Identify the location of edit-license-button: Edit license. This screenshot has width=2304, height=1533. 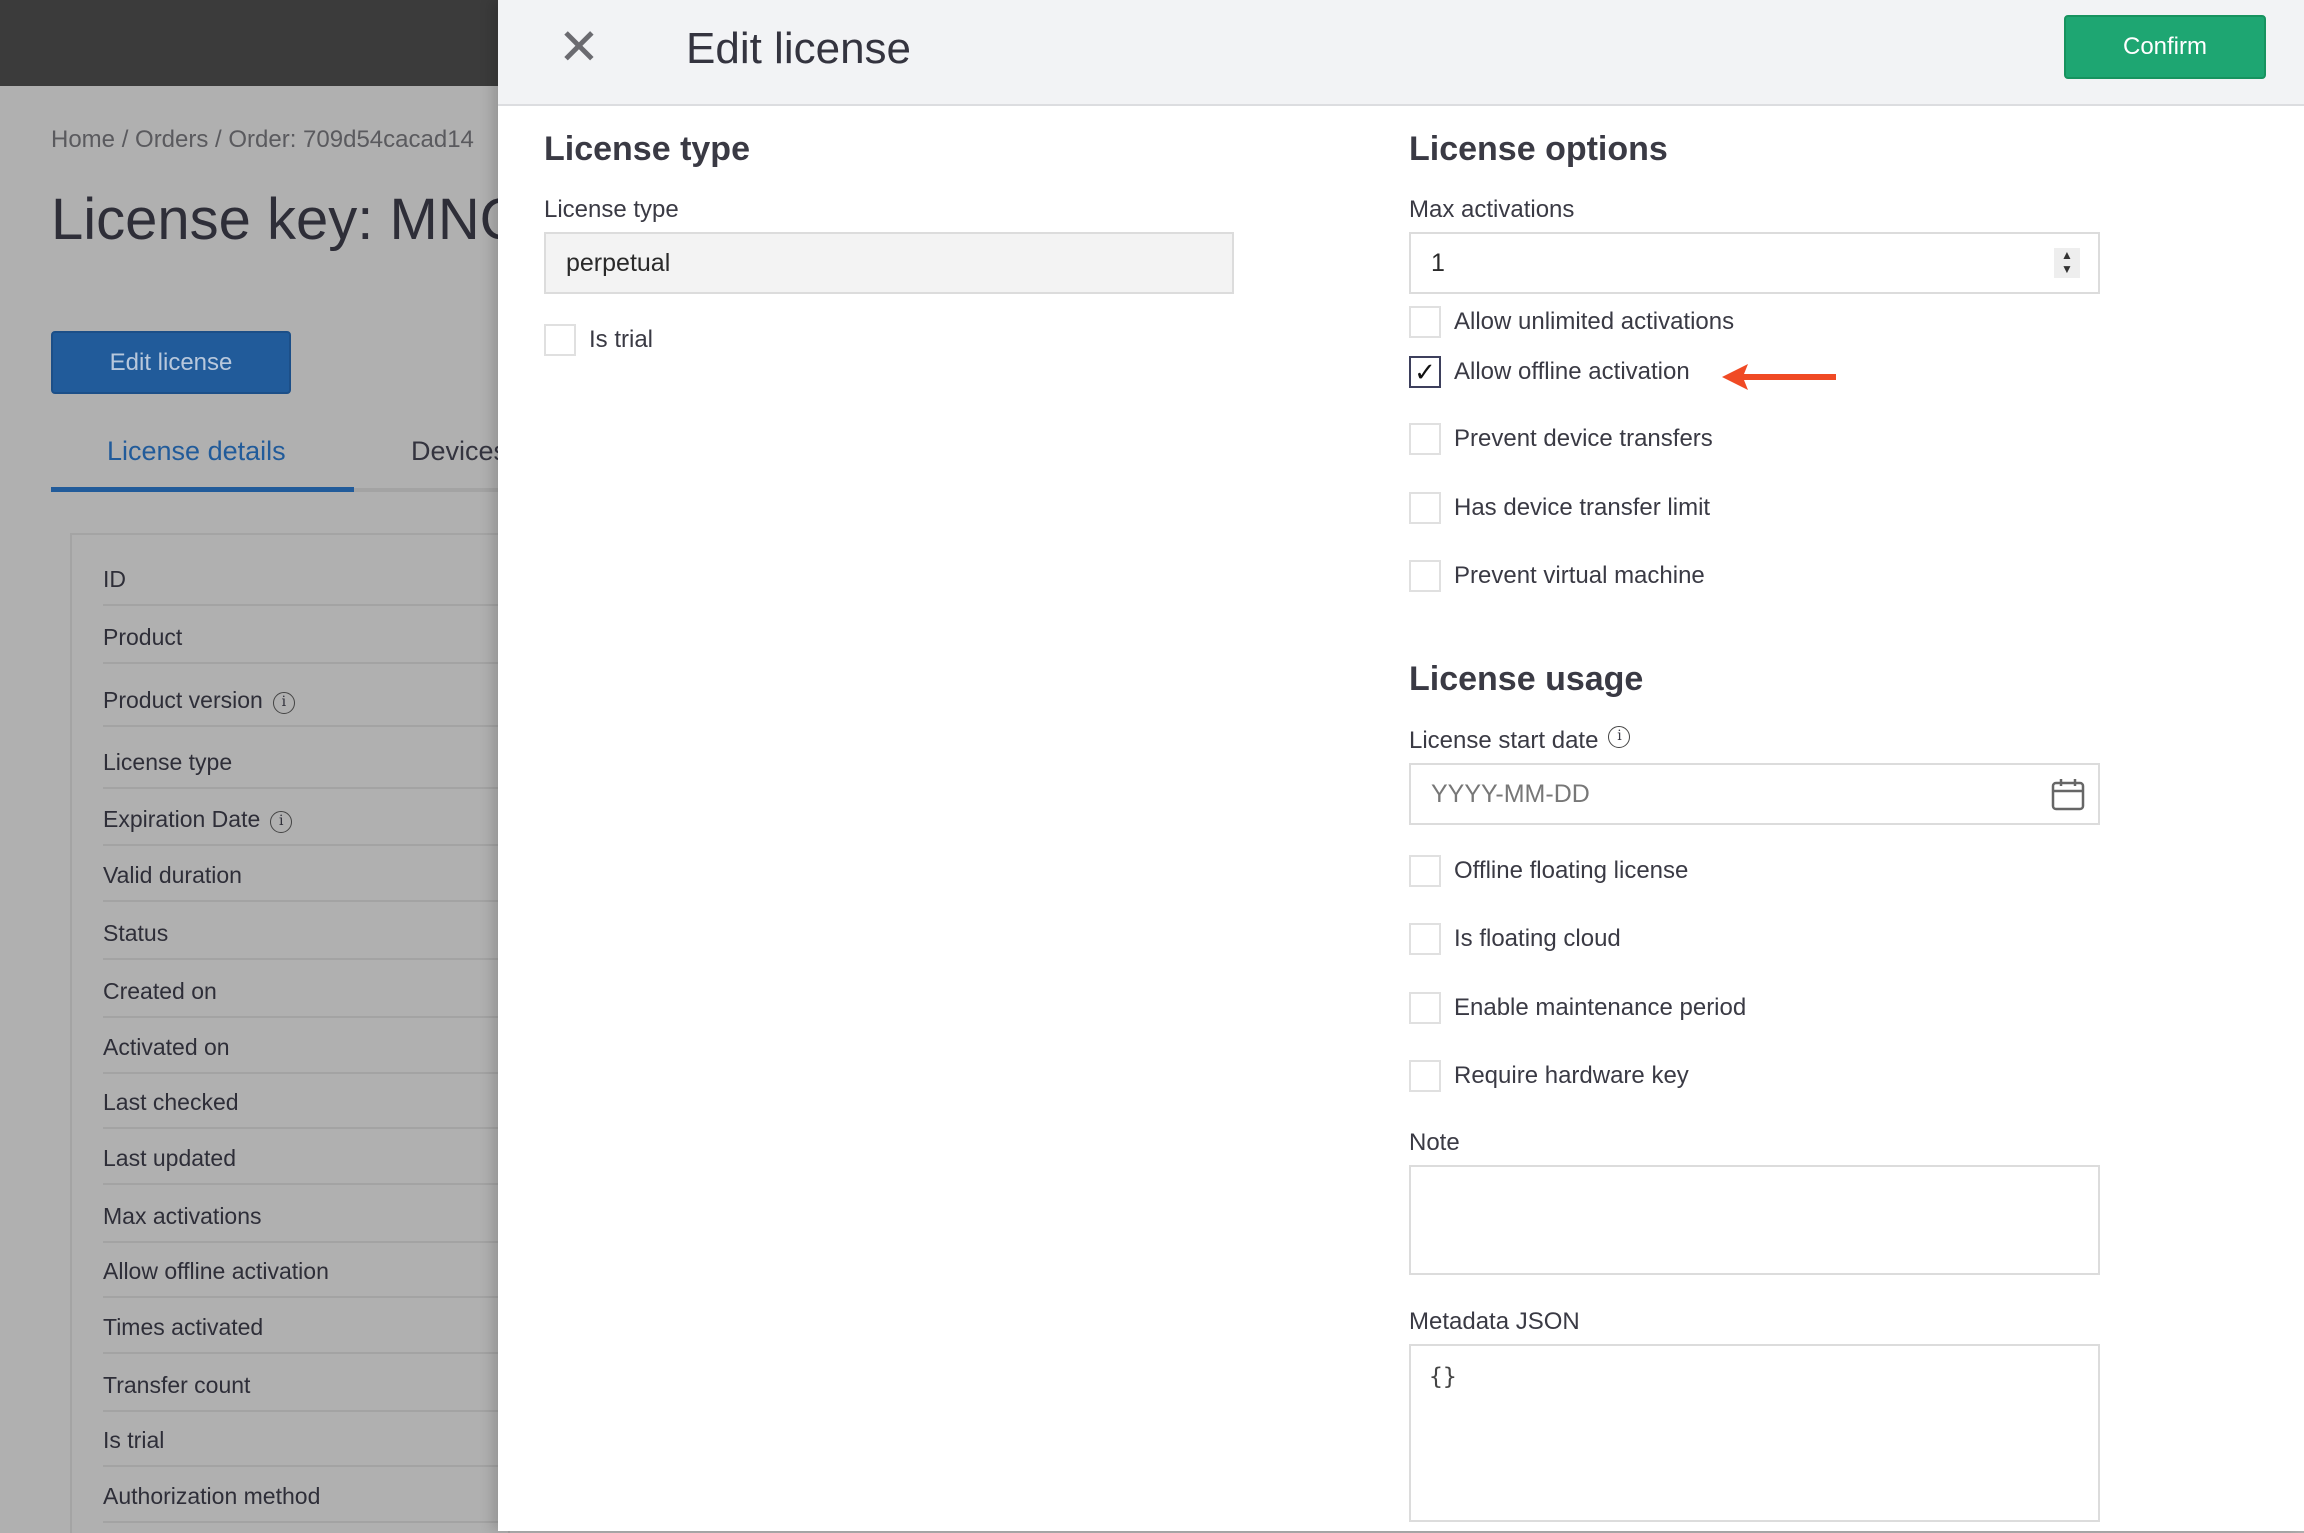
(171, 362).